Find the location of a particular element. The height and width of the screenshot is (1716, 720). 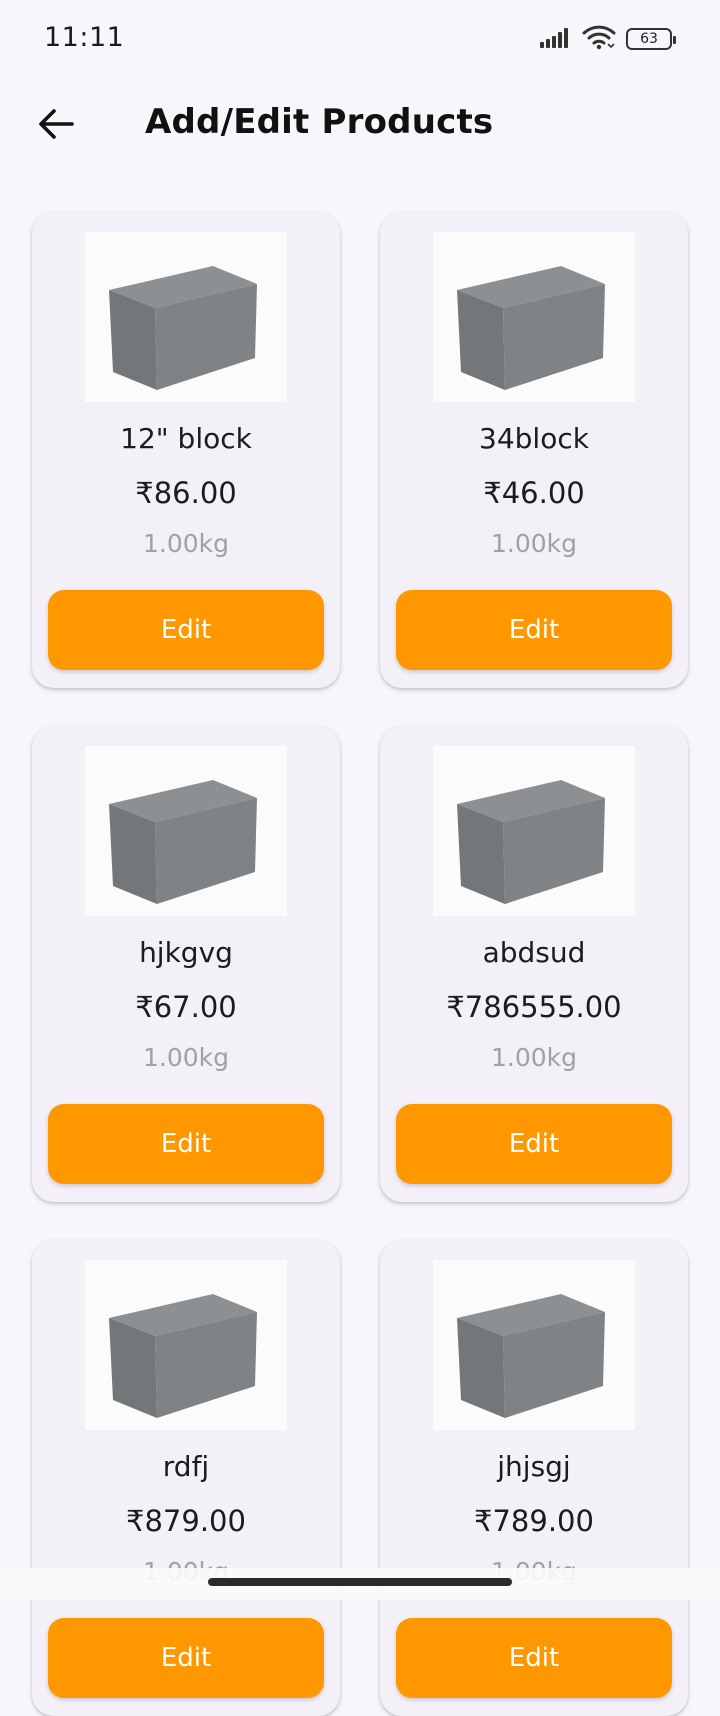

product-name: hjkgvg is located at coordinates (186, 952).